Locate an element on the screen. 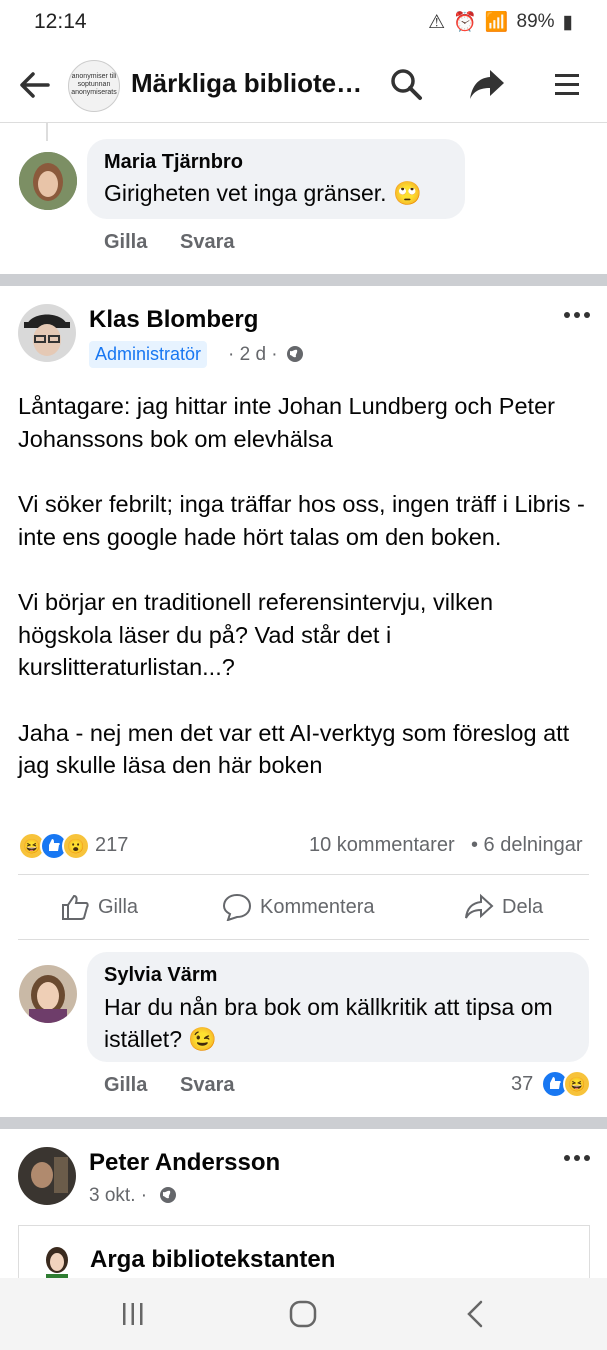 This screenshot has height=1350, width=607. group-logo-text: anonymiser till soptunnan anonymiserats is located at coordinates (94, 84).